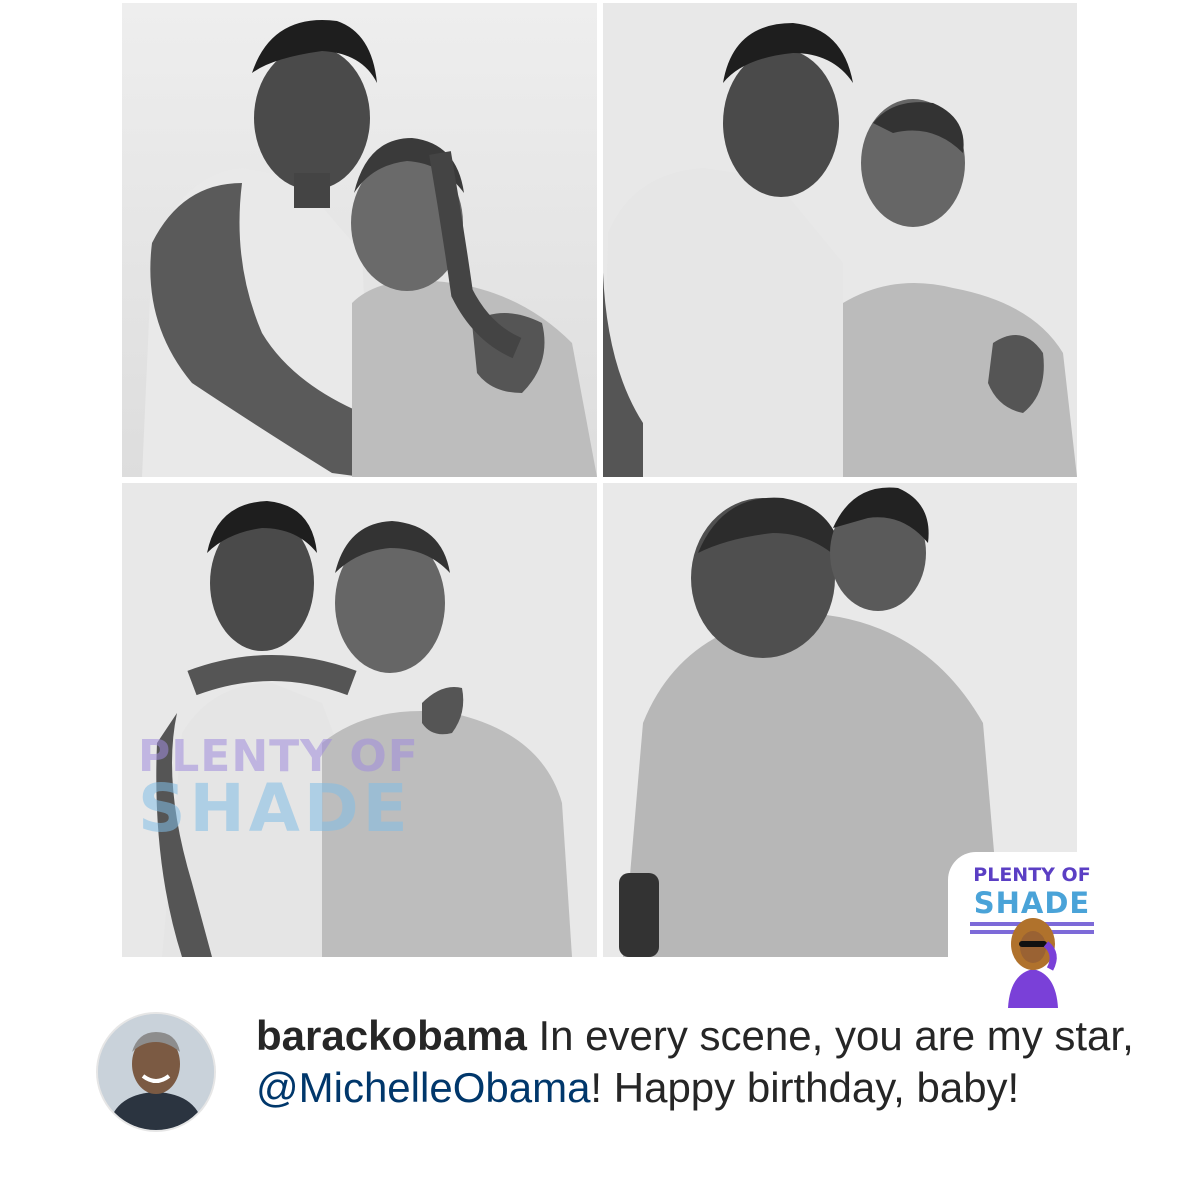  I want to click on caption-text-end: ! Happy birthday, baby!, so click(805, 1087).